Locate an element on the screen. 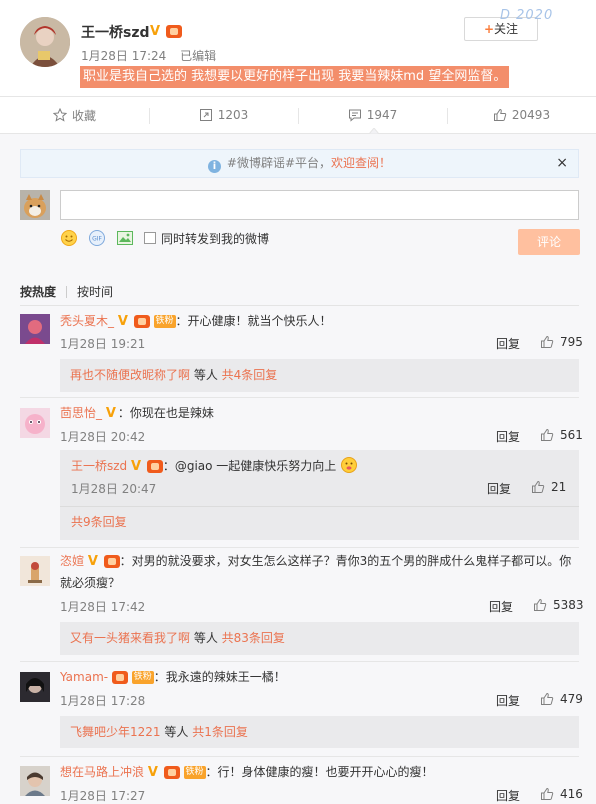  comment-line: 茴思怡_ V ：你现在也是辣妹 is located at coordinates (137, 413).